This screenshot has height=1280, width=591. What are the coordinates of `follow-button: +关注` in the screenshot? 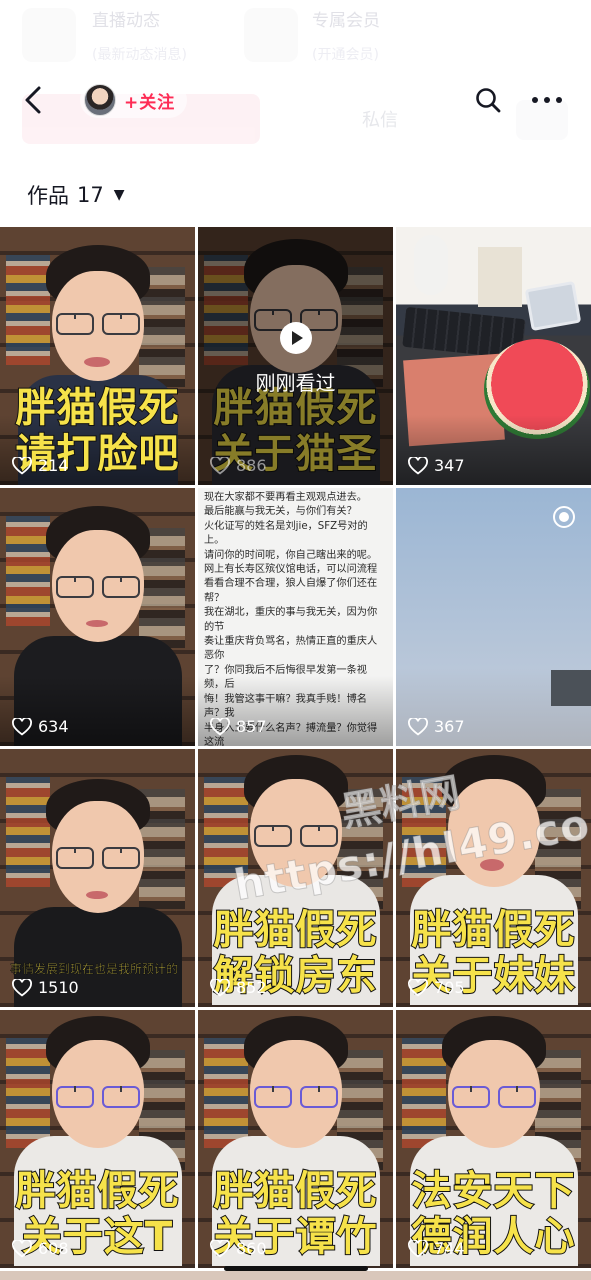 It's located at (149, 100).